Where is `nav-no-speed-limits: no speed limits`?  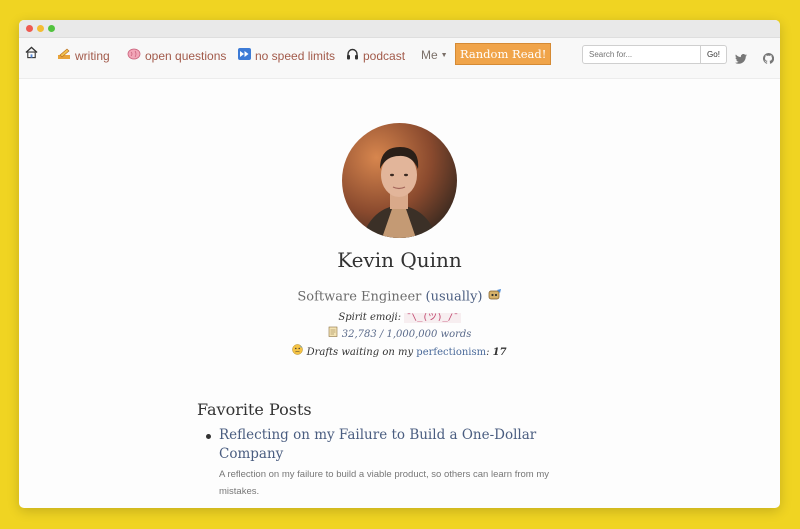 nav-no-speed-limits: no speed limits is located at coordinates (286, 55).